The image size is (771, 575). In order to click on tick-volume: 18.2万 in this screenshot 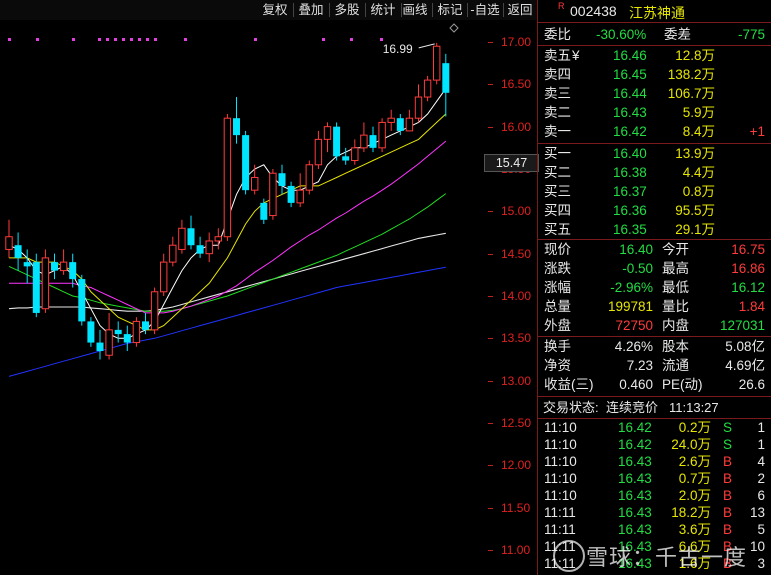, I will do `click(691, 512)`.